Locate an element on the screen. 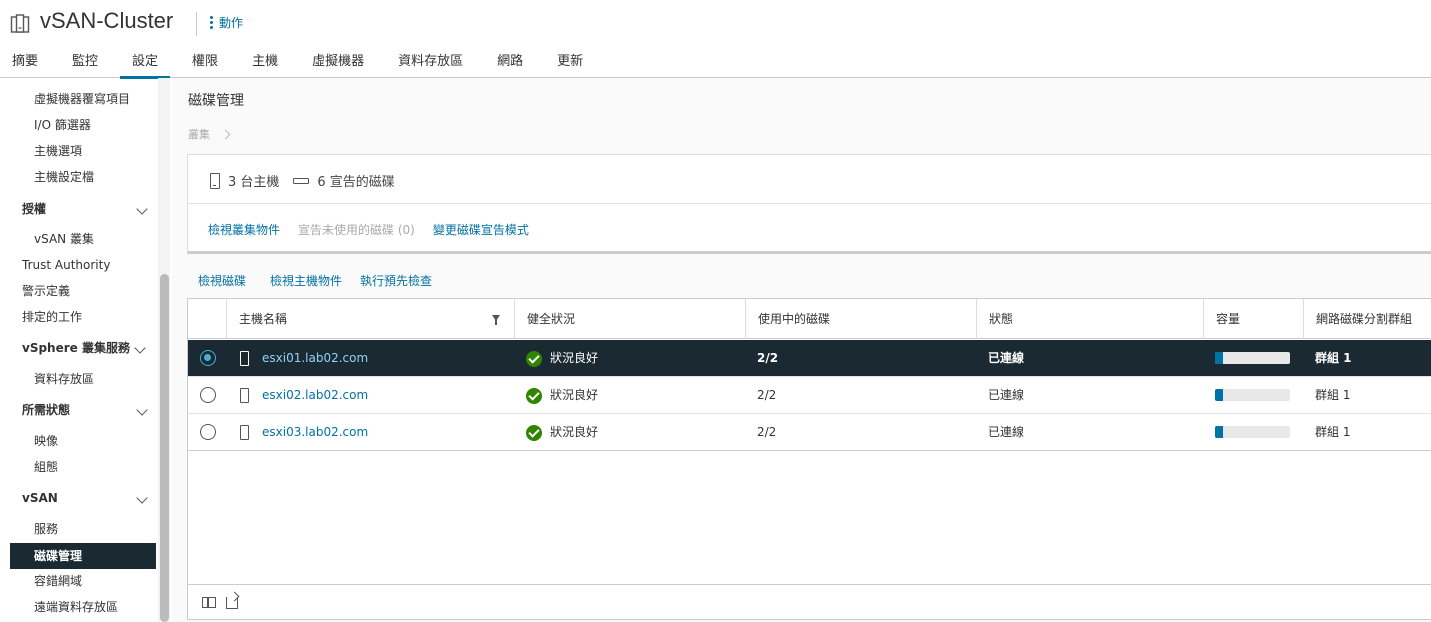 The width and height of the screenshot is (1431, 622). sidebar-group-vsphere-cluster-services: vSphere 叢集服務 is located at coordinates (78, 348).